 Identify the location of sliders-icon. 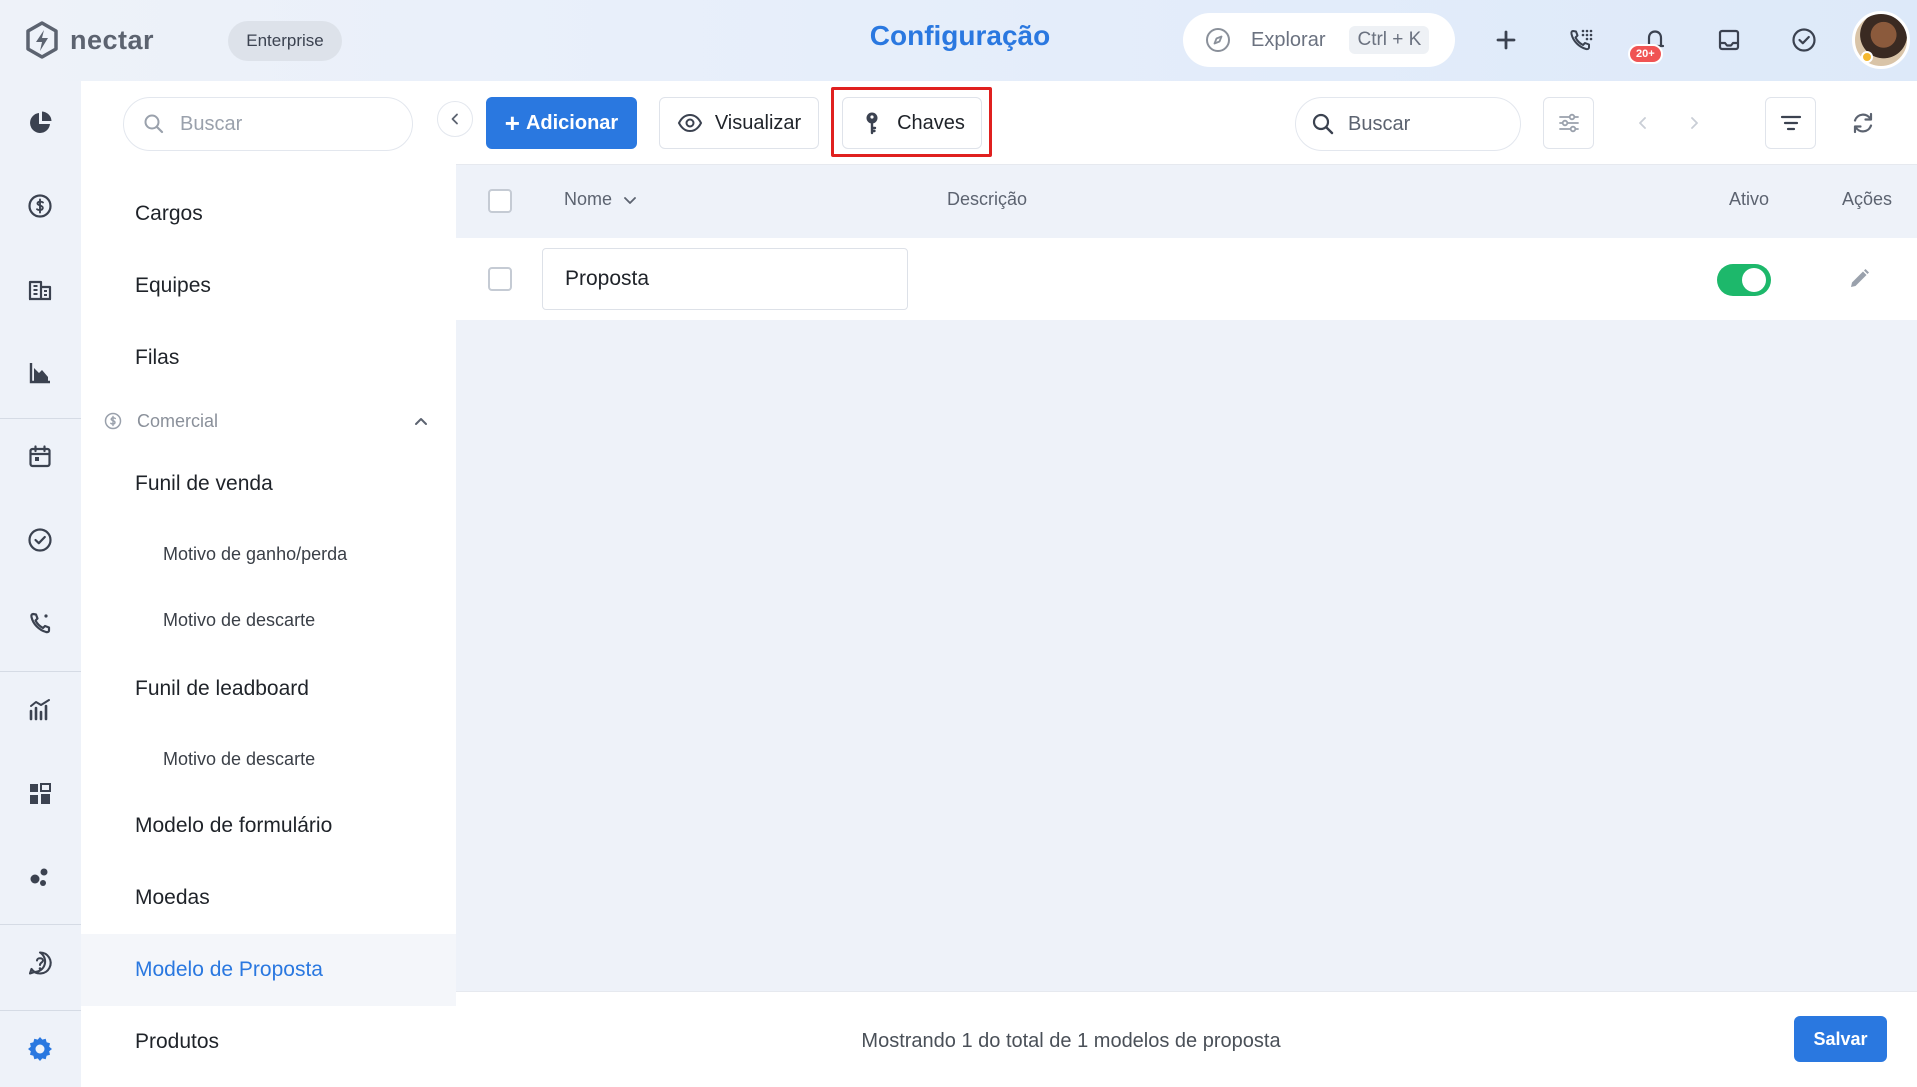
(1568, 123).